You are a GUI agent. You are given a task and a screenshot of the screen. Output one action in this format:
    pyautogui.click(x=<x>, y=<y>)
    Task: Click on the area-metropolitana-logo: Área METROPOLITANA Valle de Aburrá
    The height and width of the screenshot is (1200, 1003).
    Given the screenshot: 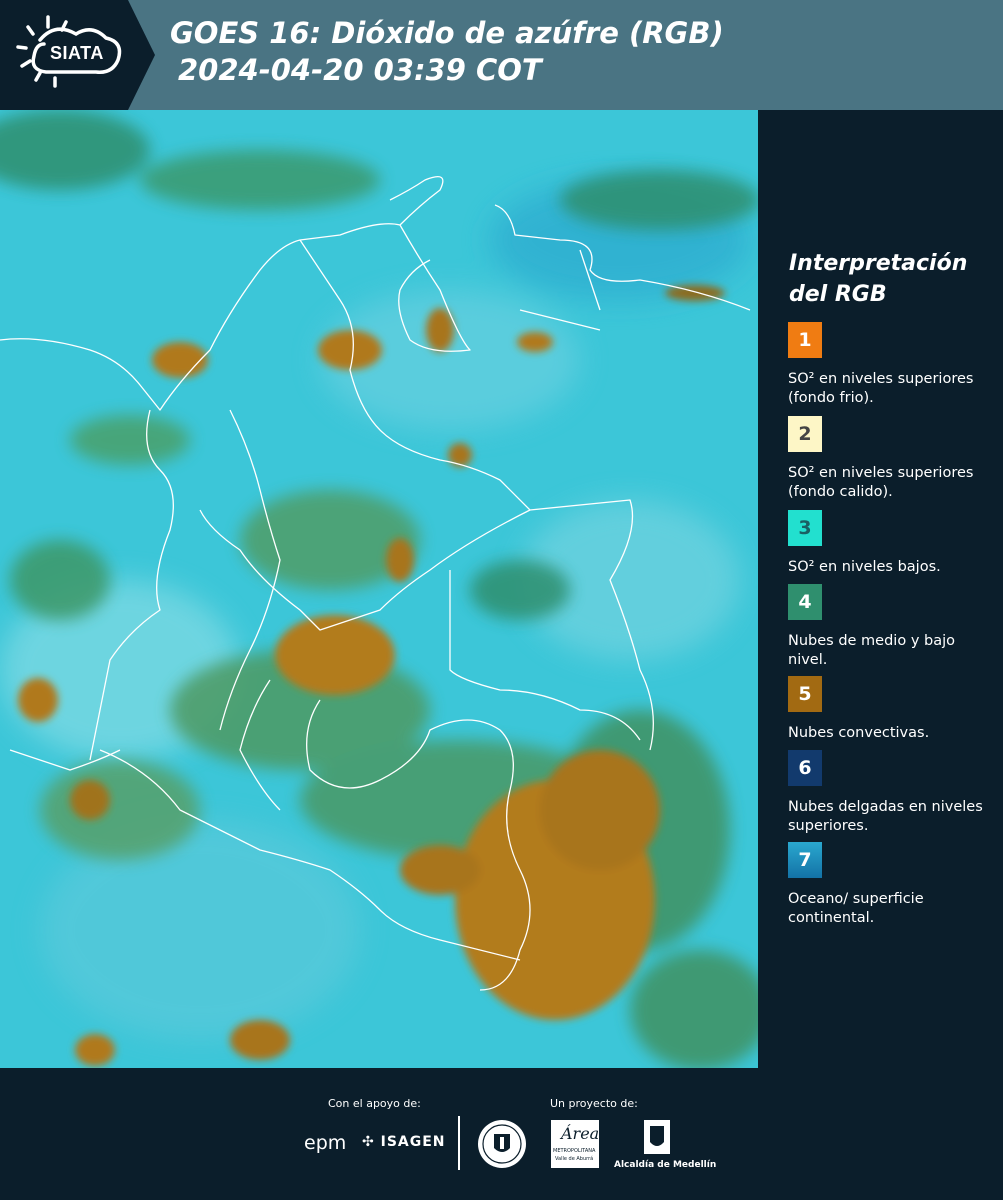 What is the action you would take?
    pyautogui.click(x=575, y=1144)
    